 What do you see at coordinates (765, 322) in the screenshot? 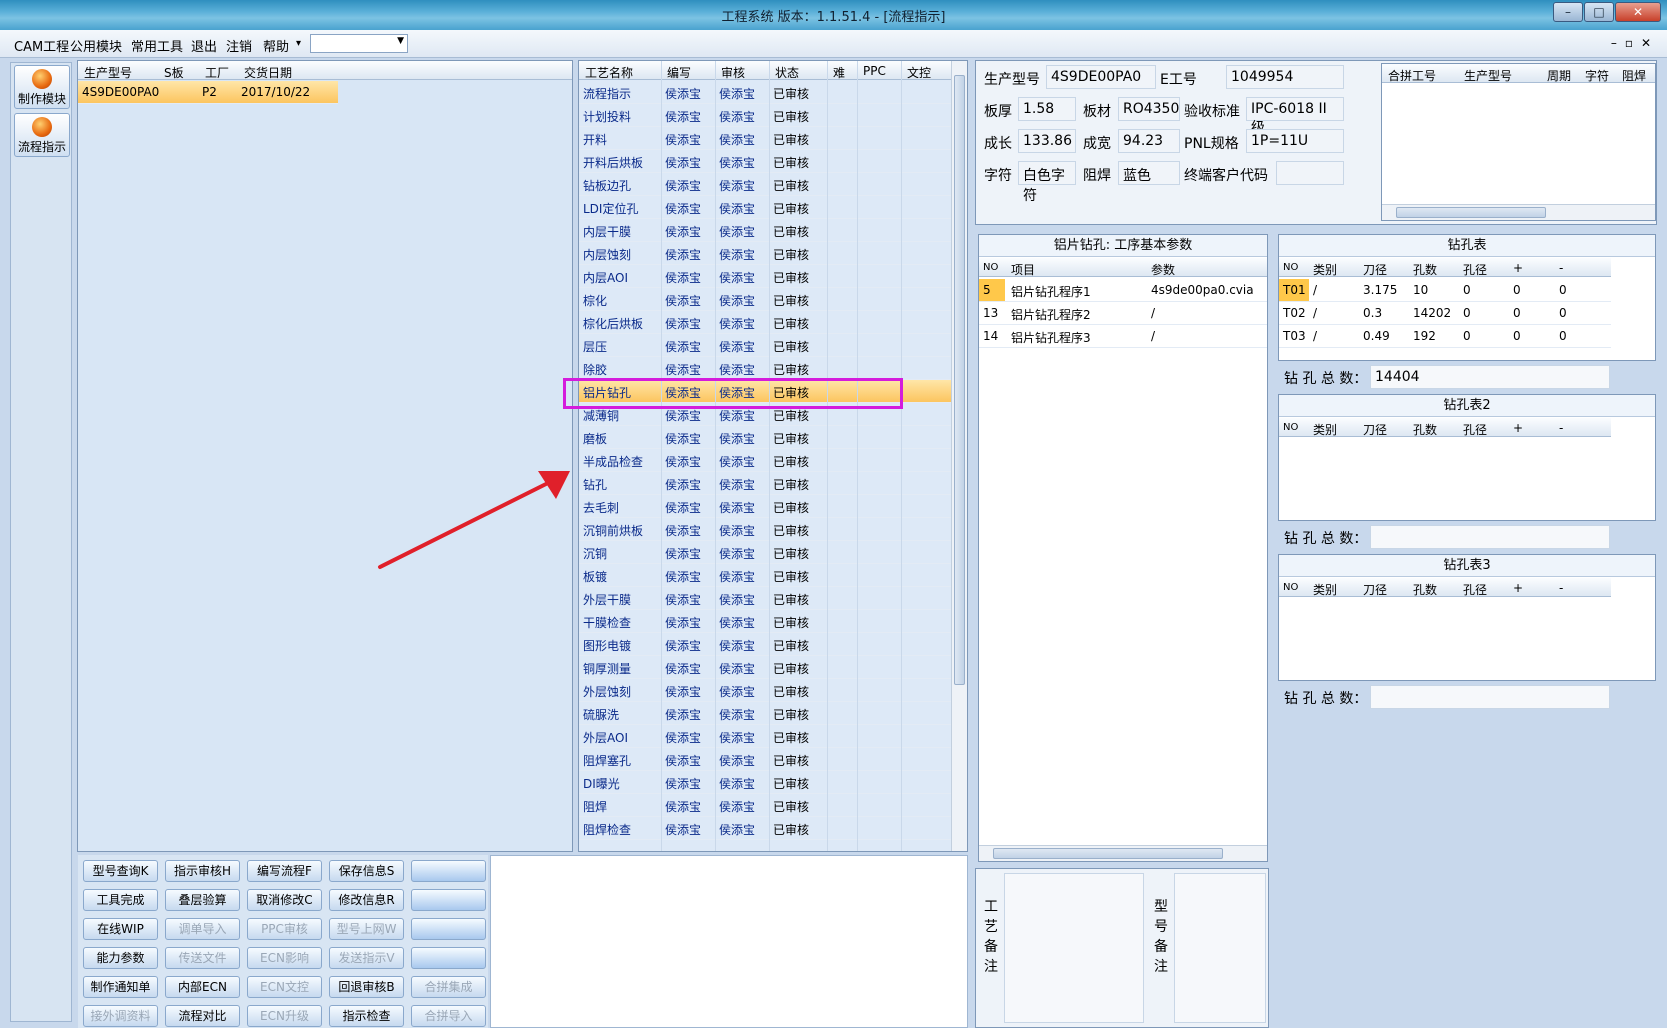
I see `table-row: 棕化后烘板 侯添宝 侯添宝 已审核` at bounding box center [765, 322].